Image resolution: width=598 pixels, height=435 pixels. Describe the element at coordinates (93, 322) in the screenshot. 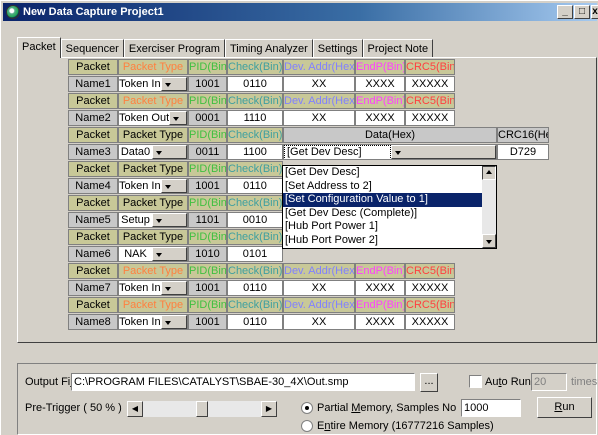

I see `packet-name: Name8` at that location.